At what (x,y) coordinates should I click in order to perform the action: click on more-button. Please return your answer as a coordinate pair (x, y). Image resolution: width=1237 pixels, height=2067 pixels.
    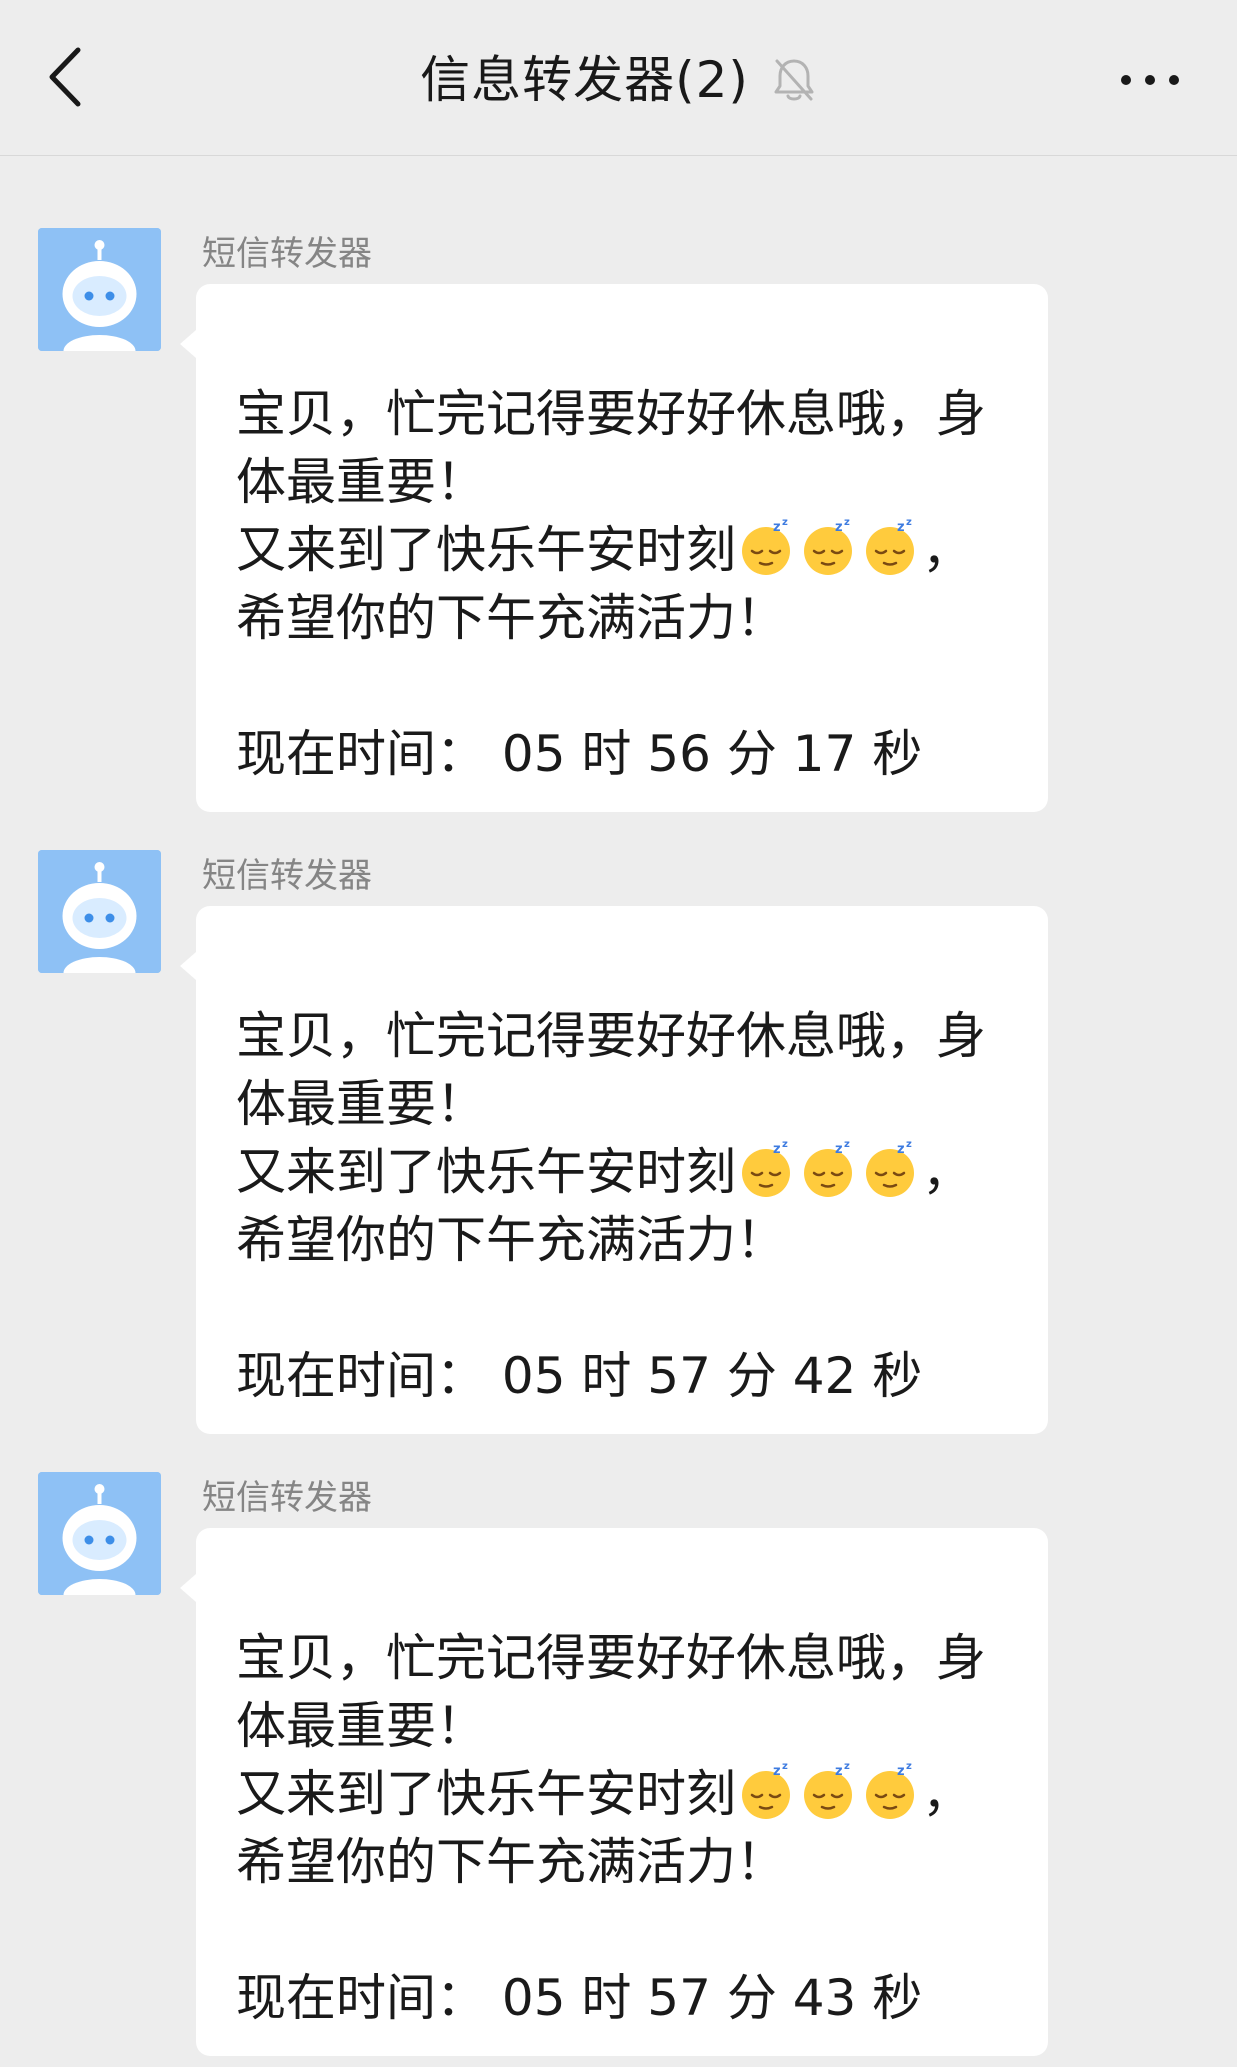
    Looking at the image, I should click on (1150, 80).